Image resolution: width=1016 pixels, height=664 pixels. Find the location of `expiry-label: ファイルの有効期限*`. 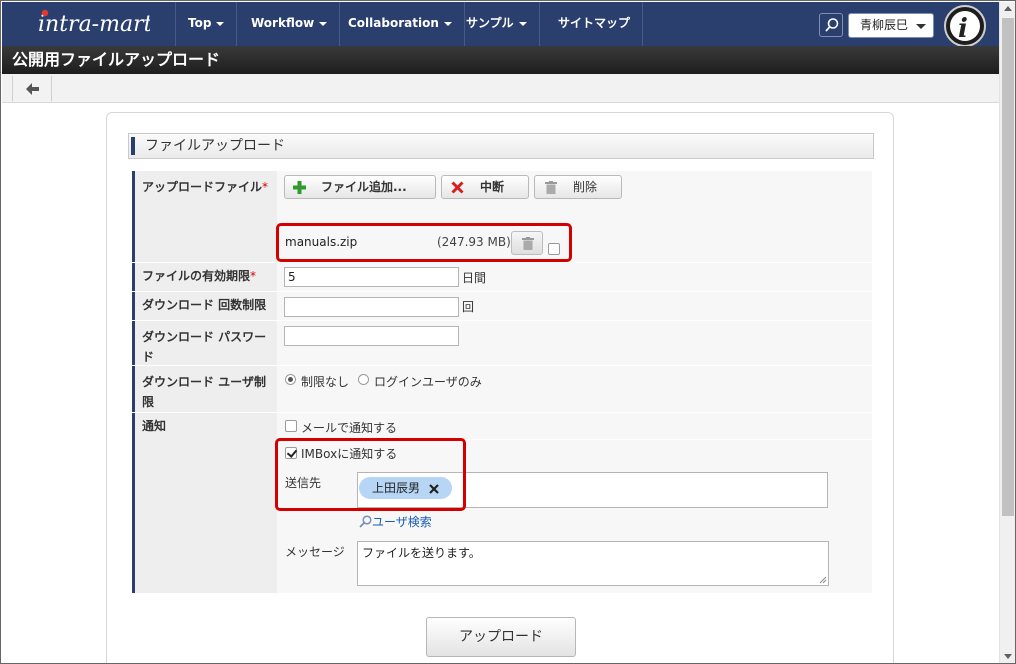

expiry-label: ファイルの有効期限* is located at coordinates (204, 277).